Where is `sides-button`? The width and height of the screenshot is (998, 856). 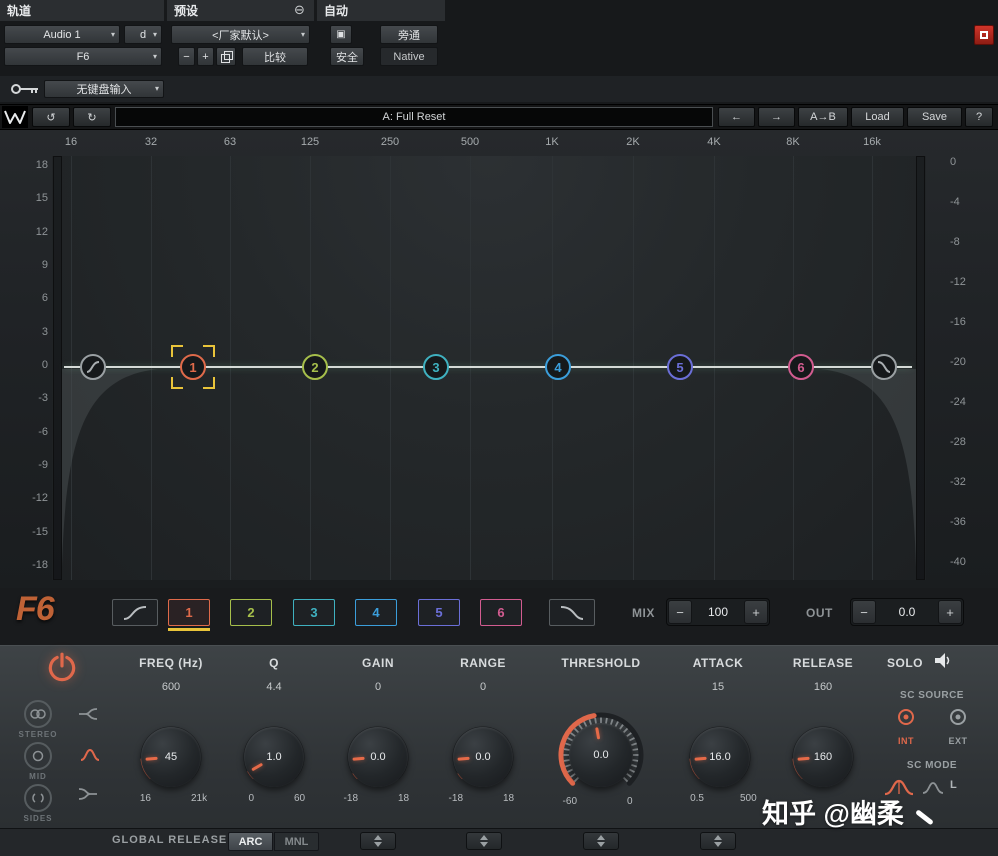 sides-button is located at coordinates (38, 798).